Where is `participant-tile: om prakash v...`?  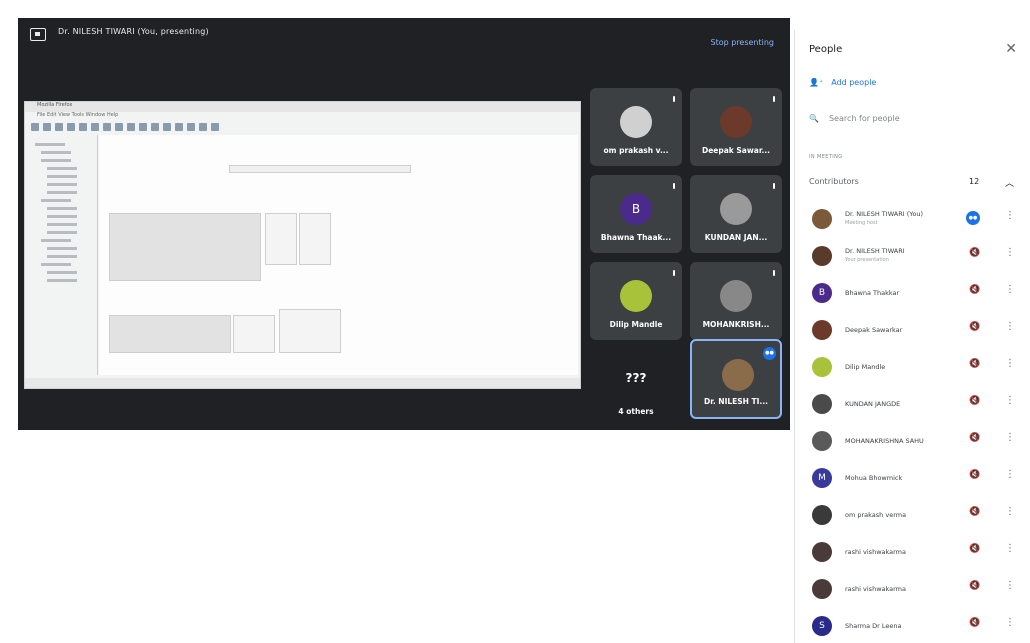
participant-tile: om prakash v... is located at coordinates (636, 127).